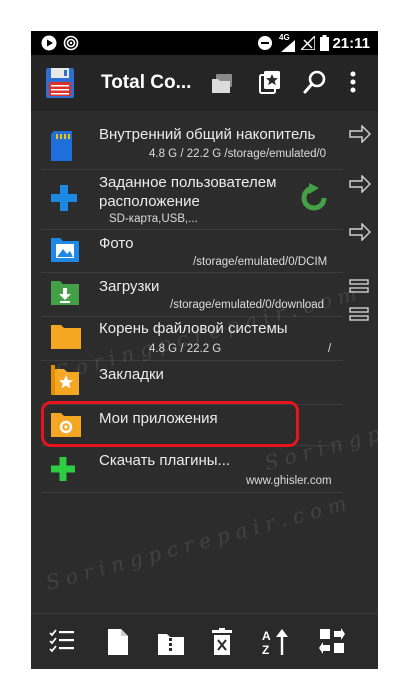  What do you see at coordinates (324, 43) in the screenshot?
I see `battery-icon` at bounding box center [324, 43].